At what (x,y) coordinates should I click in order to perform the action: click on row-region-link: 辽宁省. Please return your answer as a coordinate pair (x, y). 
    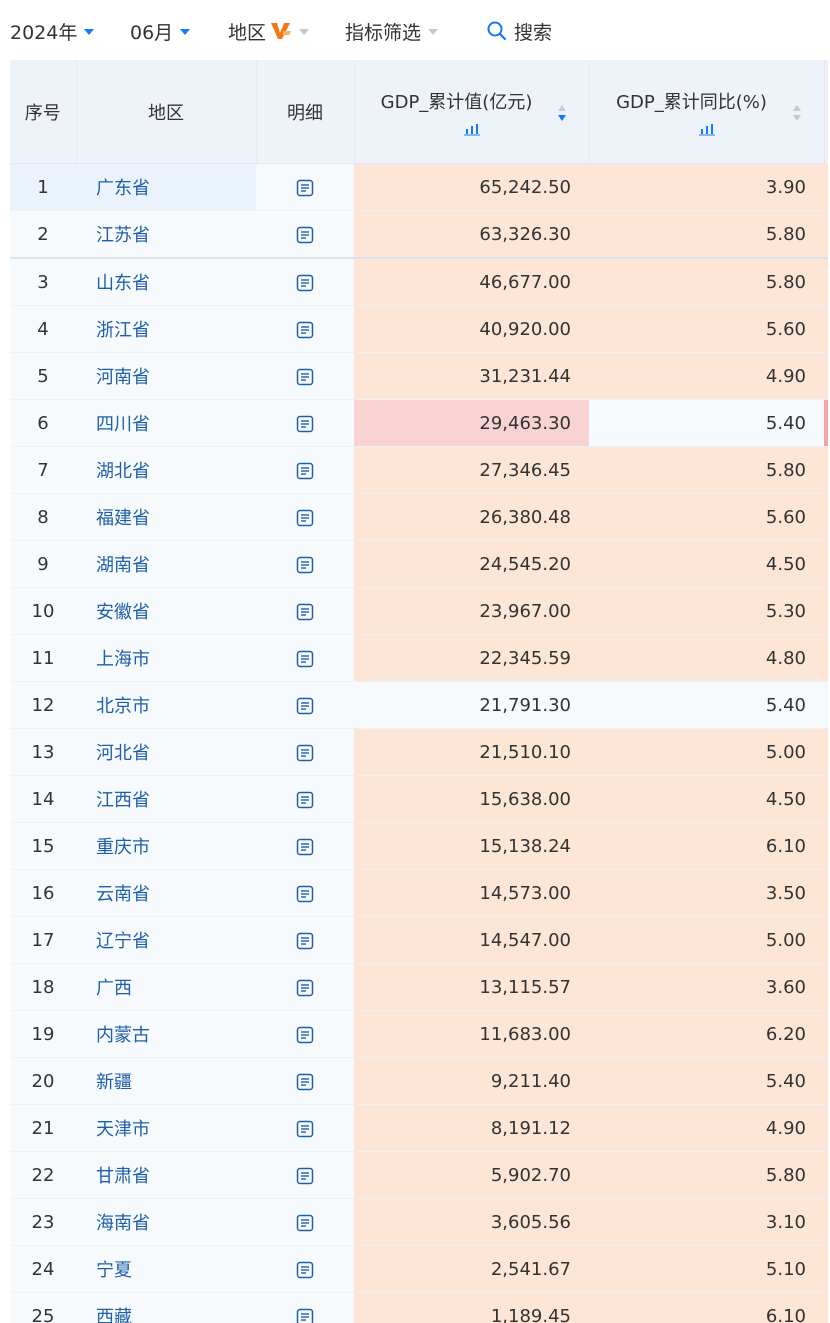
    Looking at the image, I should click on (166, 940).